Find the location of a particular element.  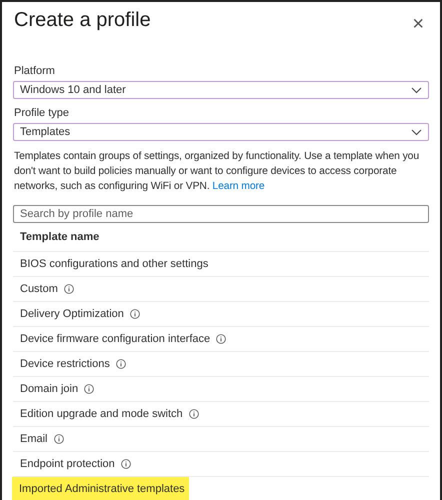

list-item: Email is located at coordinates (221, 439).